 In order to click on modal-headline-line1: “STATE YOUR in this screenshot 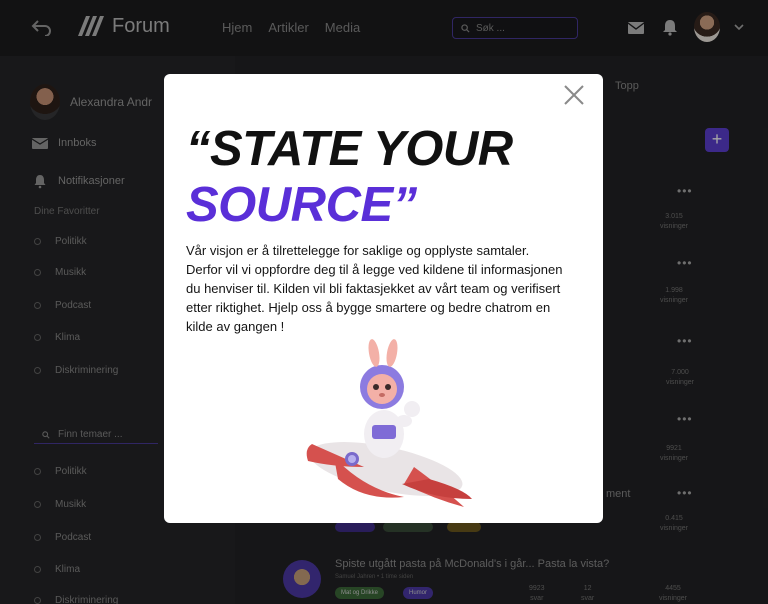, I will do `click(349, 149)`.